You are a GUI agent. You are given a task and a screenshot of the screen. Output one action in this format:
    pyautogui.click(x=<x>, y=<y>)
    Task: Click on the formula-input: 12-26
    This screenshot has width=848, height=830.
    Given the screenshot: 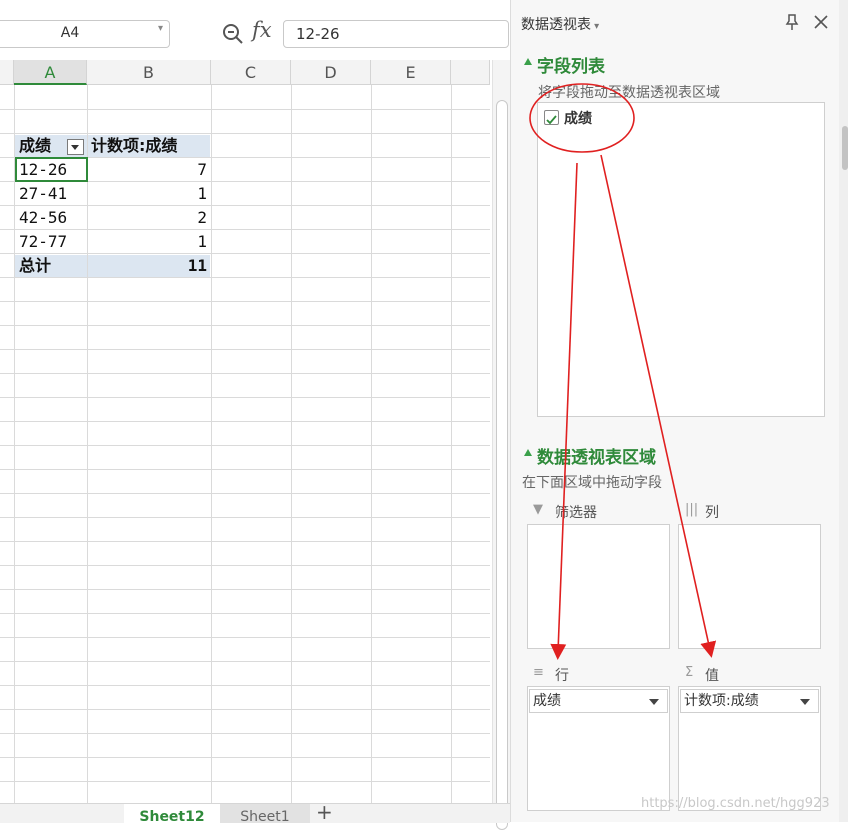 What is the action you would take?
    pyautogui.click(x=396, y=34)
    